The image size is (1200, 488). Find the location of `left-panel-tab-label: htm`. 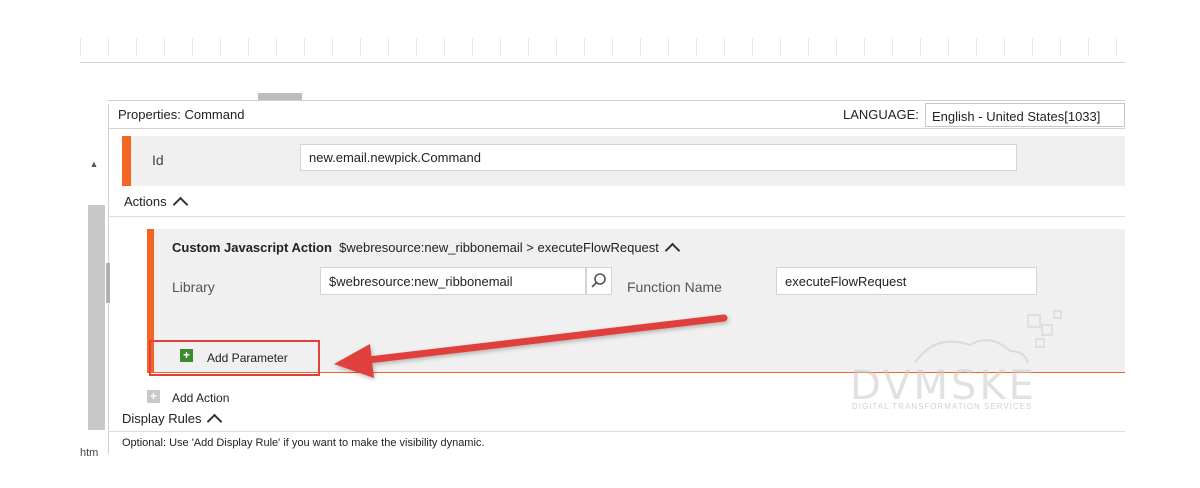

left-panel-tab-label: htm is located at coordinates (89, 453).